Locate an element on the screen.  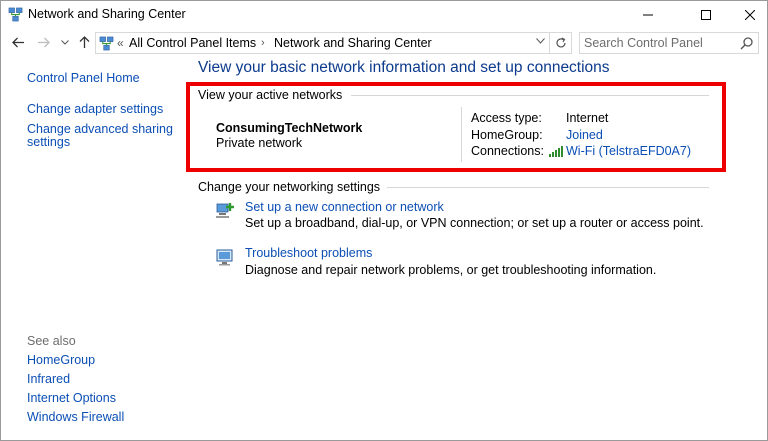
network-name: ConsumingTechNetwork is located at coordinates (289, 128).